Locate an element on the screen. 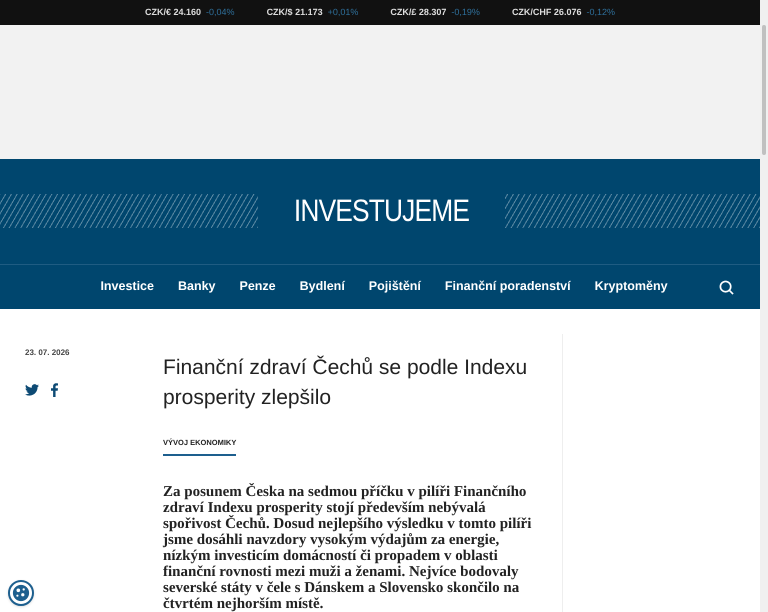  search-icon is located at coordinates (726, 287).